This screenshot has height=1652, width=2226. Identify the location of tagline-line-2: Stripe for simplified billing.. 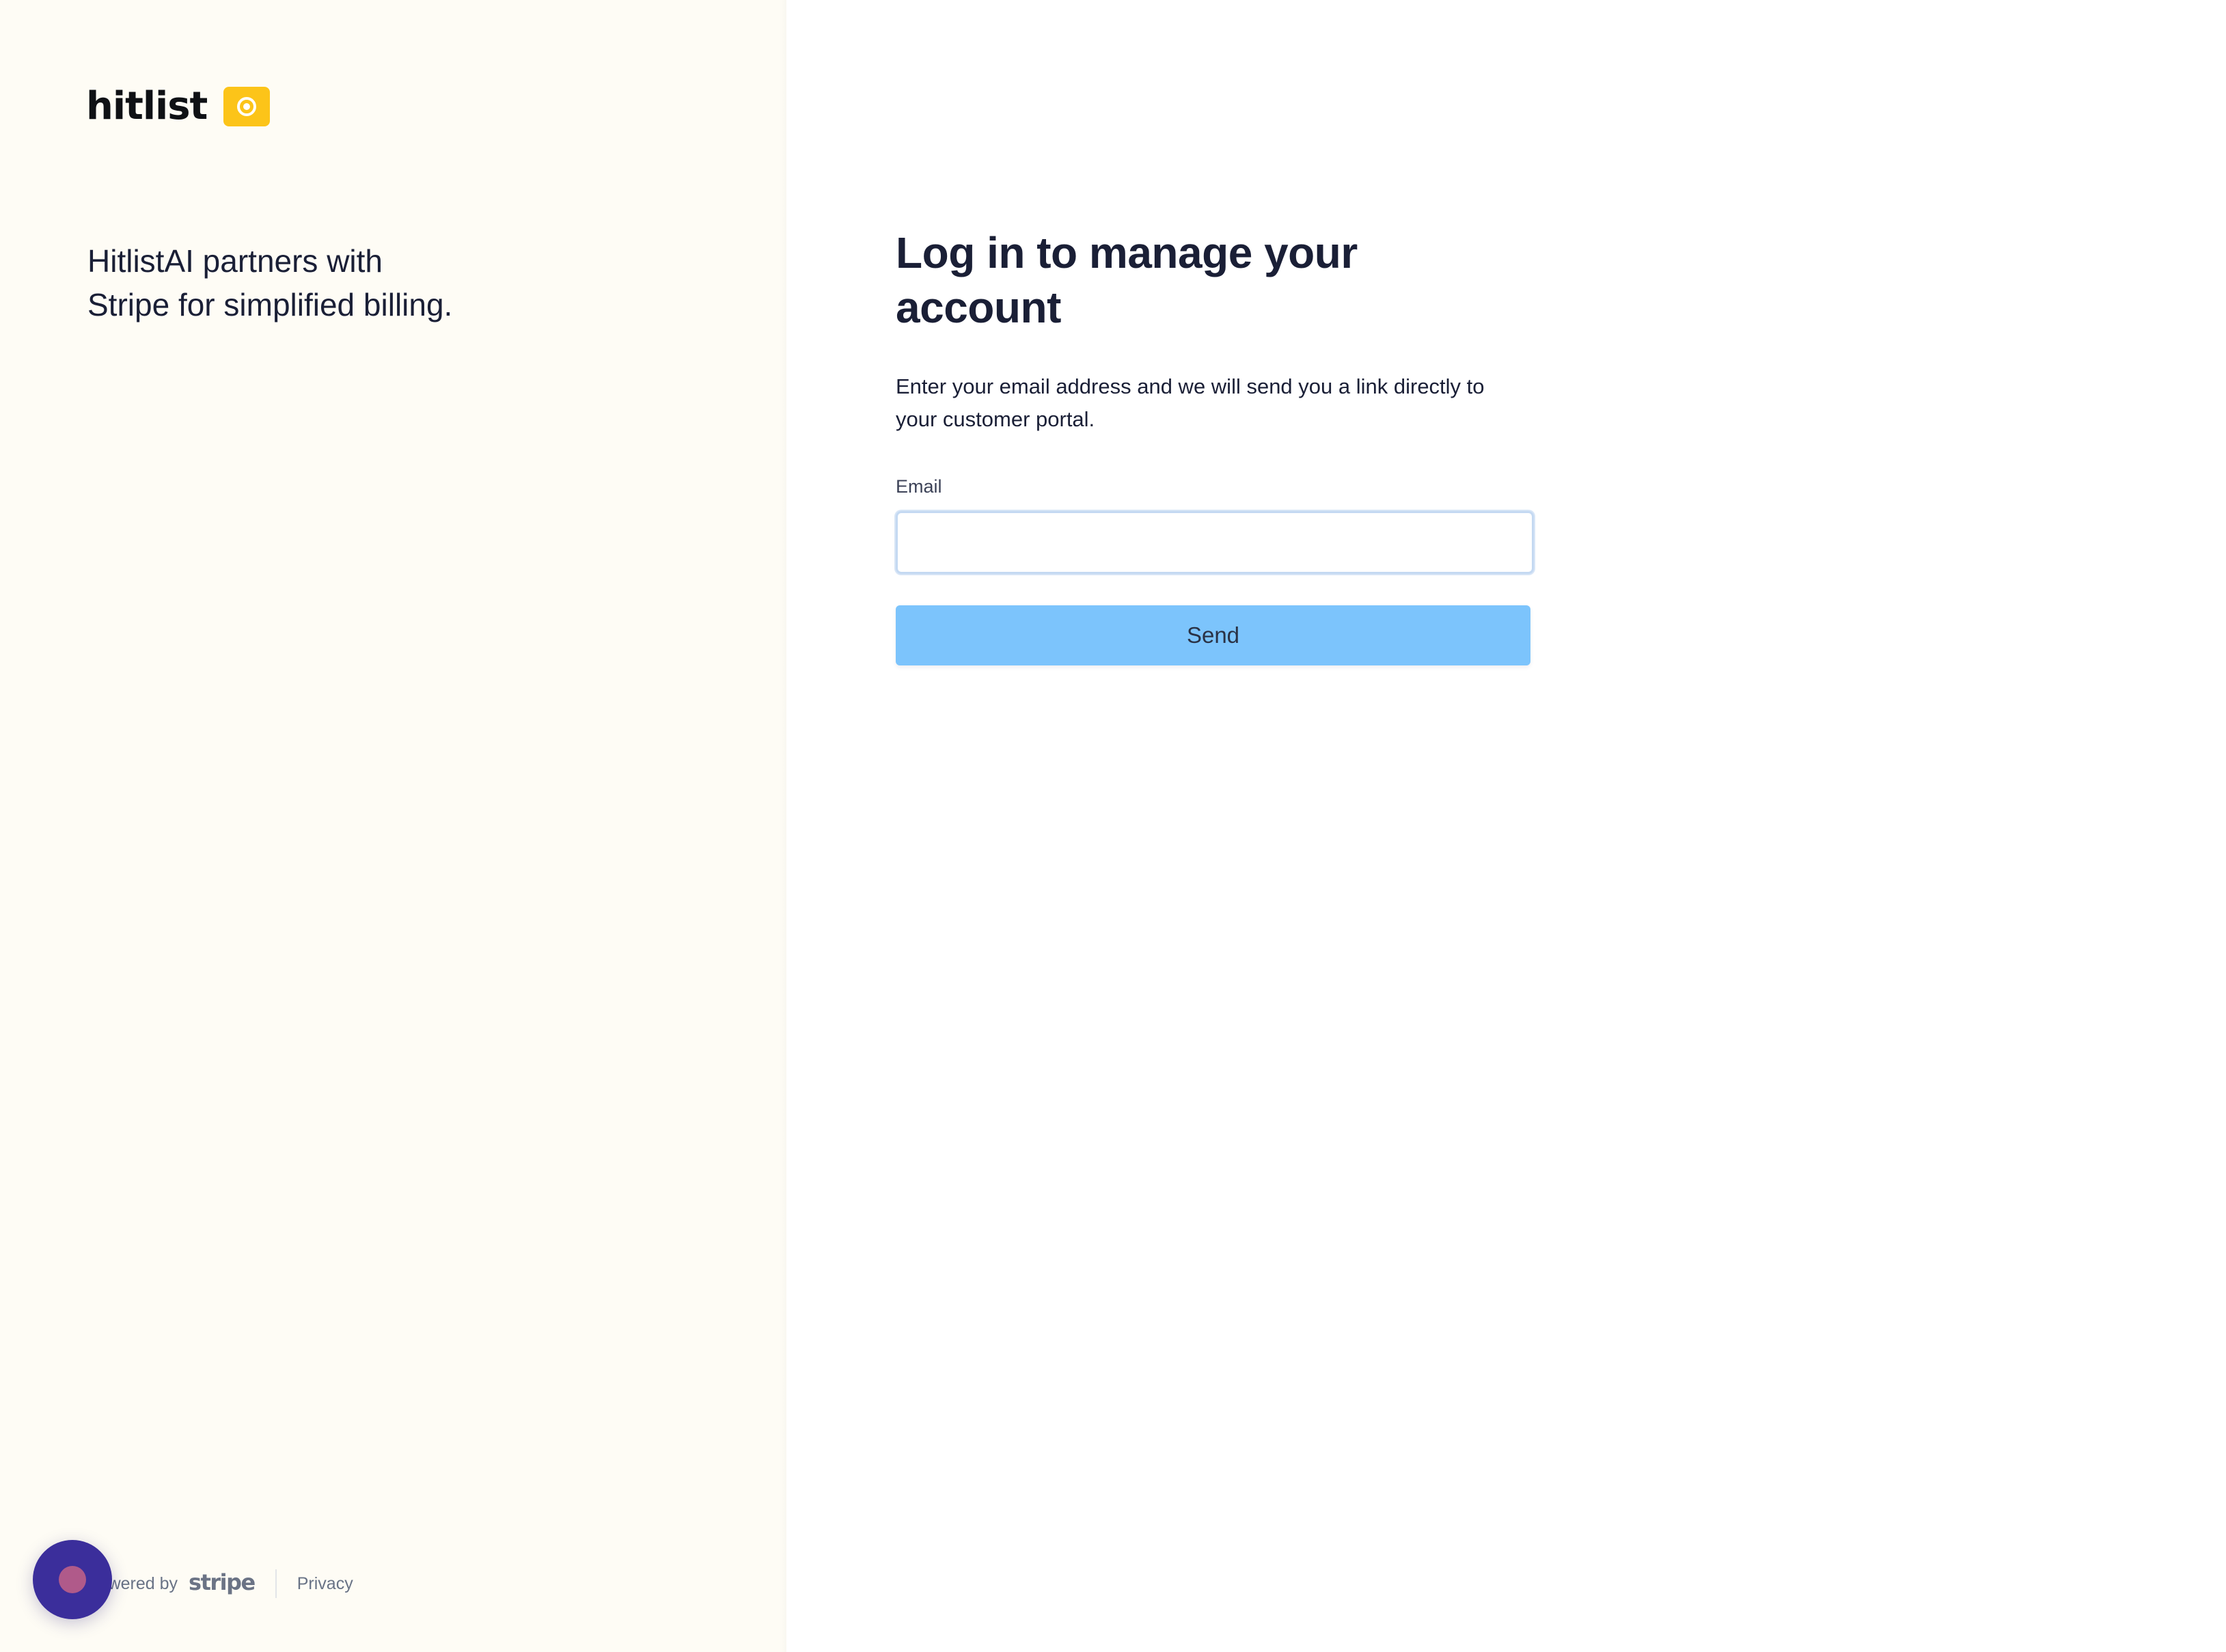
(270, 304).